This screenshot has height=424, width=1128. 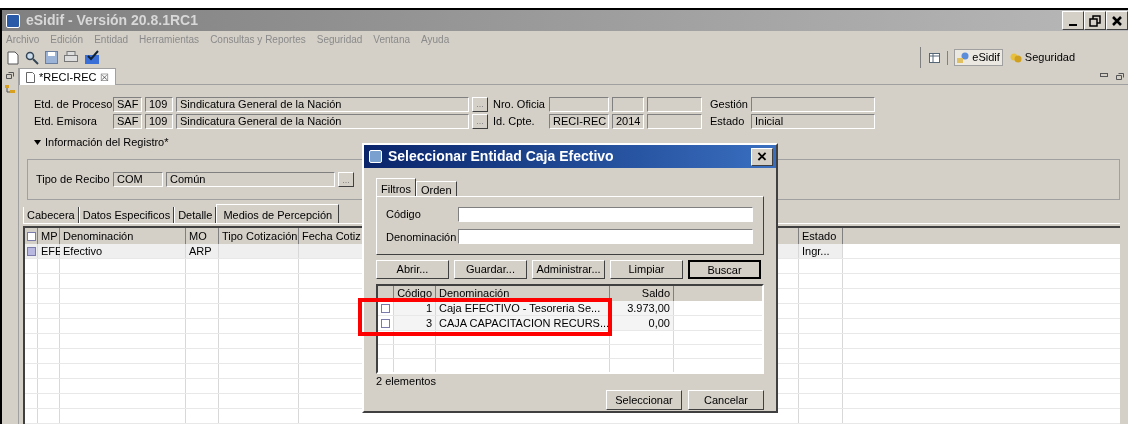 I want to click on search-icon, so click(x=32, y=57).